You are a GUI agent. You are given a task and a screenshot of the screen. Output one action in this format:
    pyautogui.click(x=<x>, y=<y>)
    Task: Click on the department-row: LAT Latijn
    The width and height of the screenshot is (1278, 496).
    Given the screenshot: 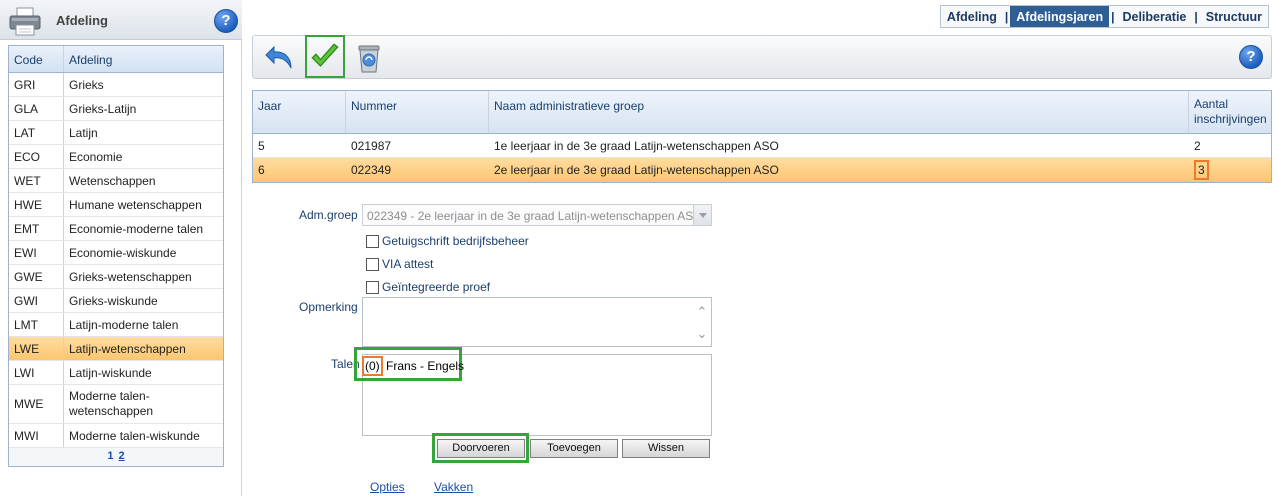 What is the action you would take?
    pyautogui.click(x=116, y=133)
    